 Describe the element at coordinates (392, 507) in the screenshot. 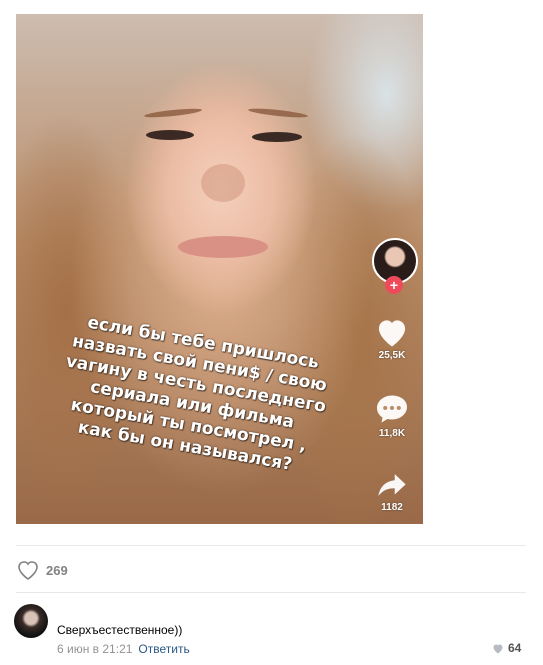

I see `tiktok-share-count: 1182` at that location.